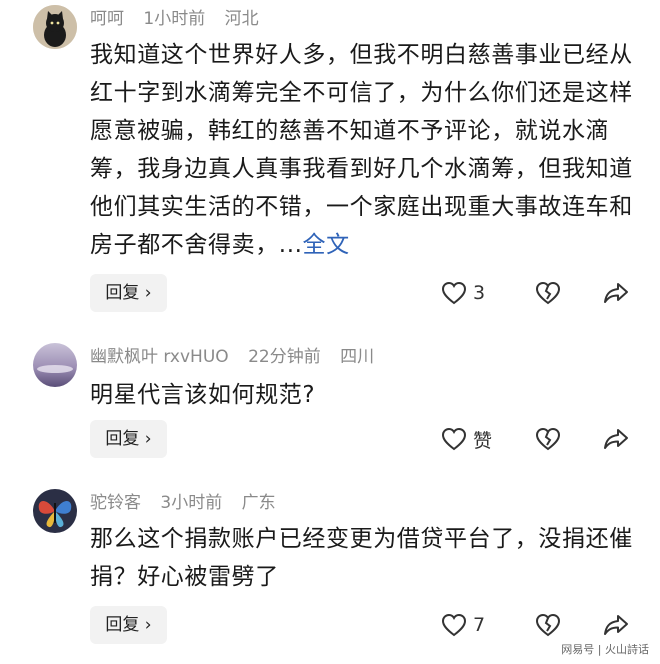 The image size is (660, 664). Describe the element at coordinates (361, 558) in the screenshot. I see `comment-text: 那么这个捐款账户已经变更为借贷平台了，没捐还催捐？好心被雷劈了` at that location.